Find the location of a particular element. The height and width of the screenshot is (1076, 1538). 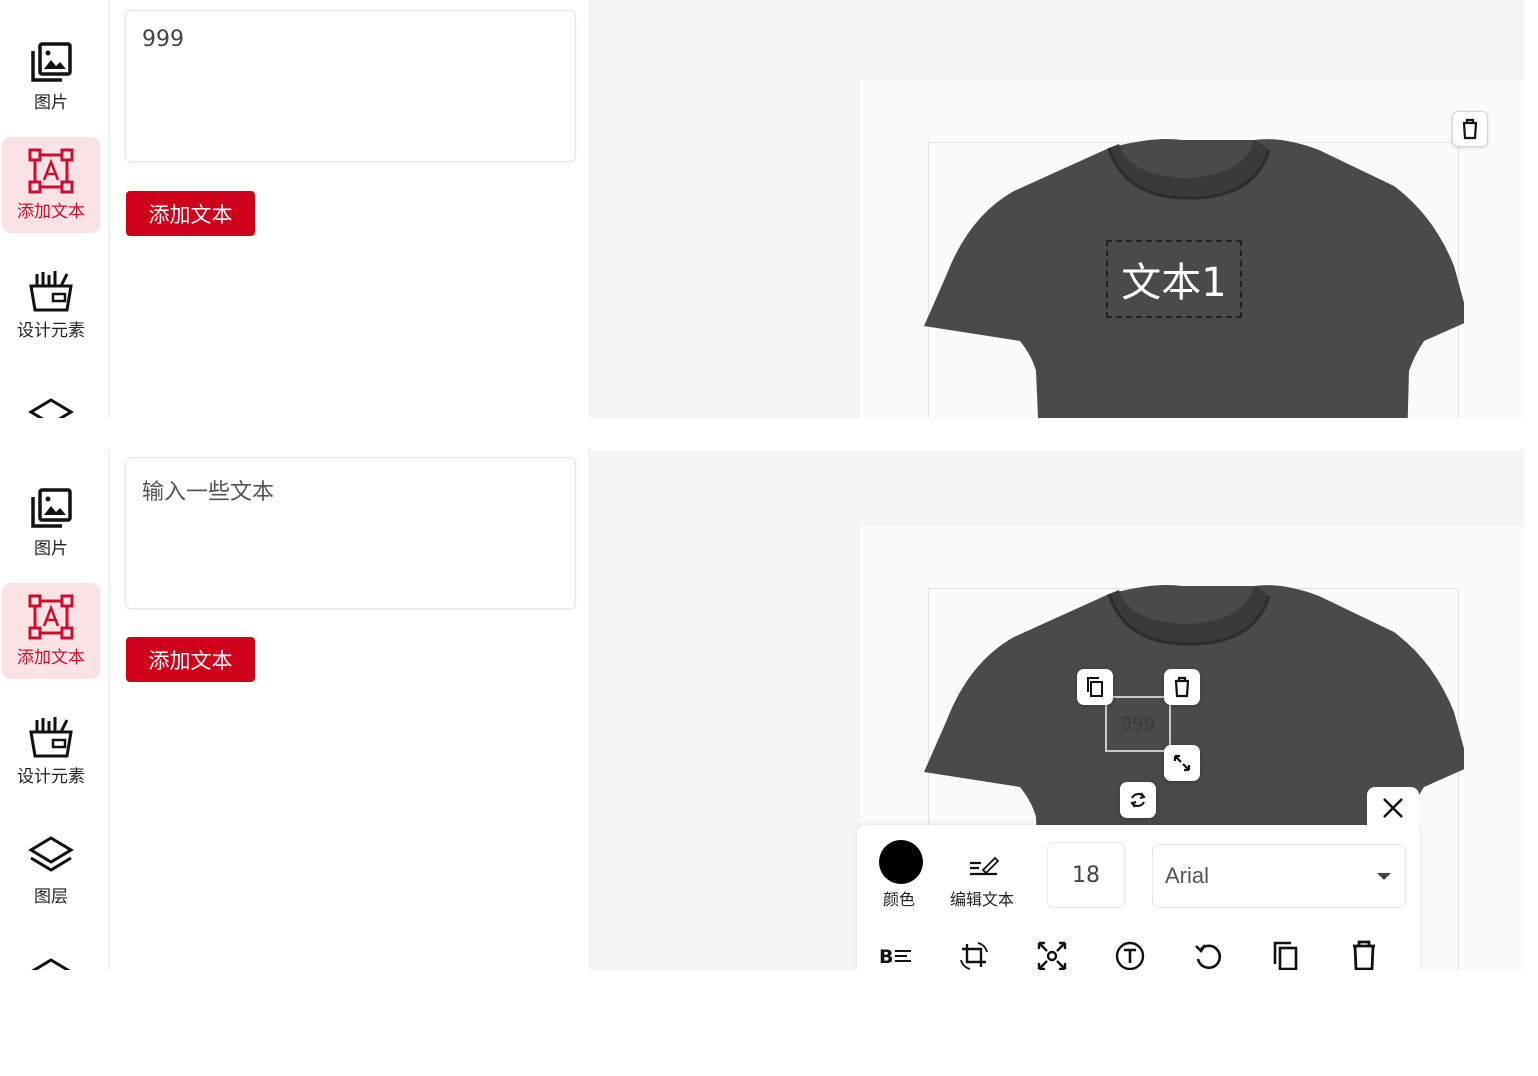

color-swatch is located at coordinates (901, 862).